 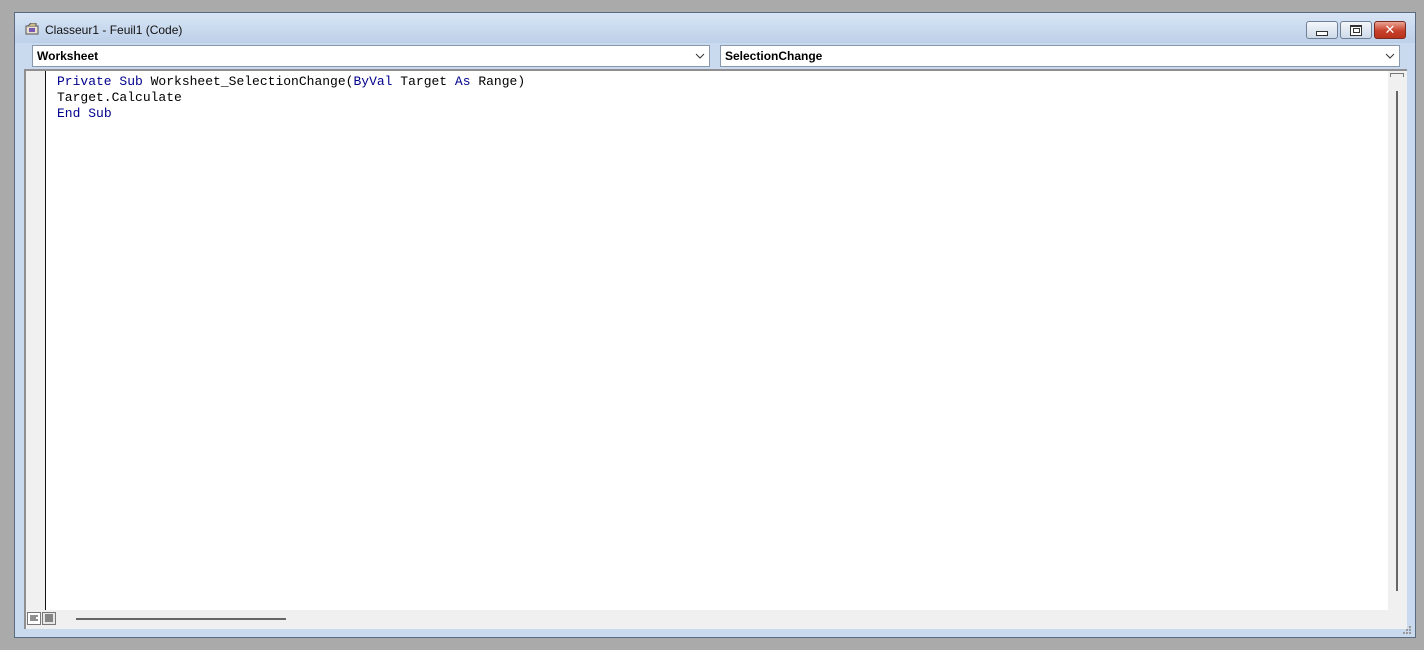 I want to click on object-dropdown: Worksheet, so click(x=371, y=56).